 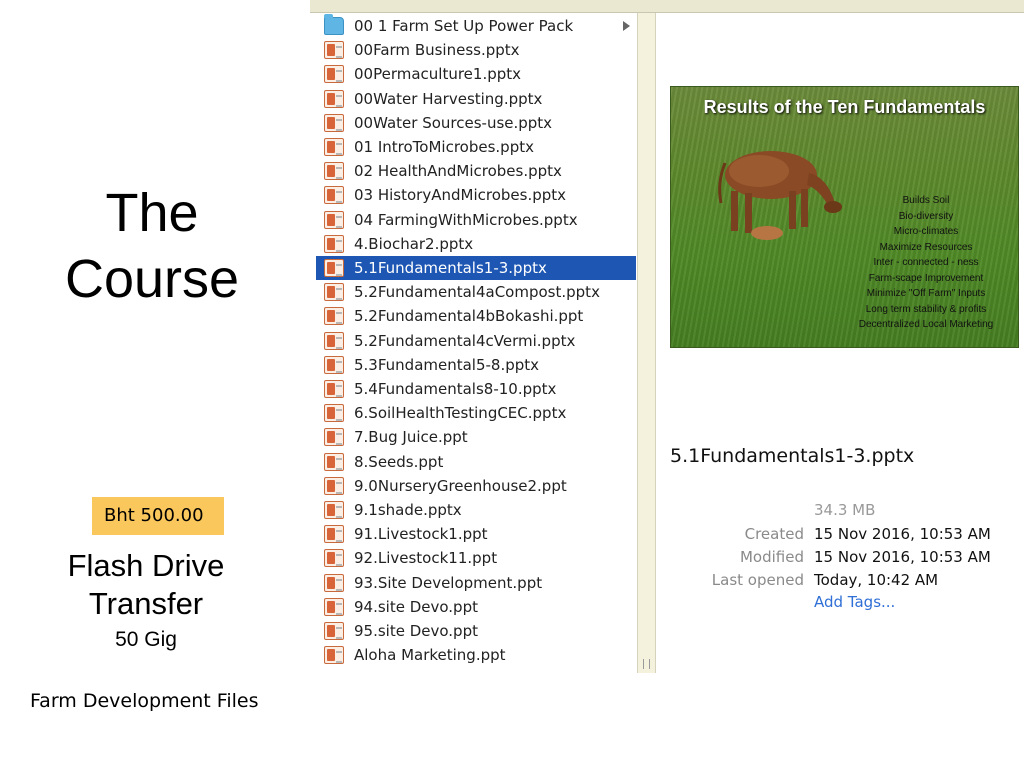 I want to click on file-name: 5.3Fundamental5-8.pptx, so click(x=447, y=364).